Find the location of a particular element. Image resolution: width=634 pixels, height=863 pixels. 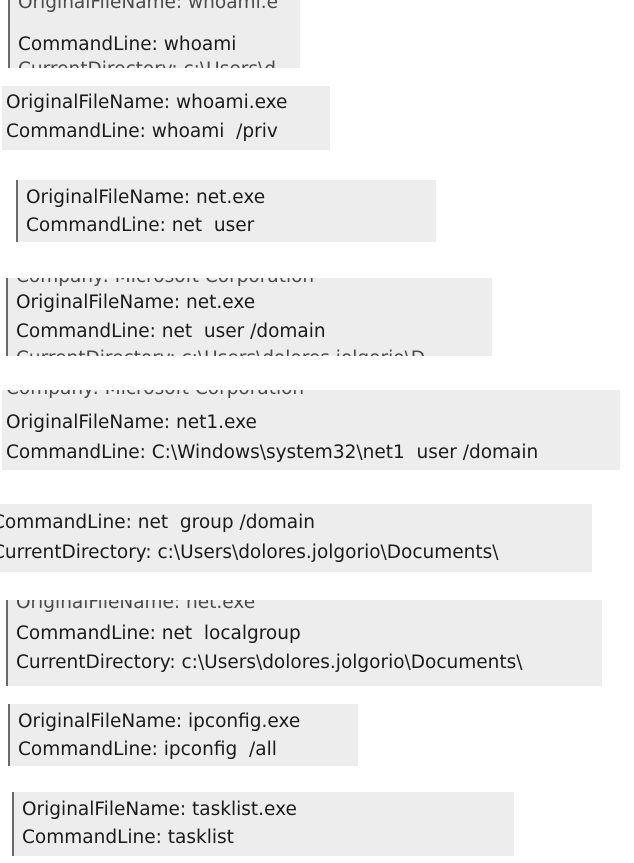

command-line-line: CommandLine: tasklist is located at coordinates (128, 837).